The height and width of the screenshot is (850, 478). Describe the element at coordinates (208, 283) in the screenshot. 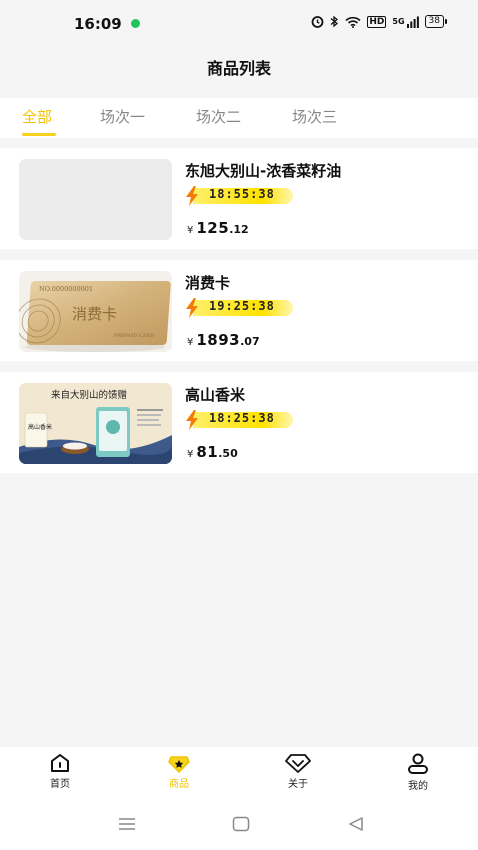

I see `product-name: 消费卡` at that location.